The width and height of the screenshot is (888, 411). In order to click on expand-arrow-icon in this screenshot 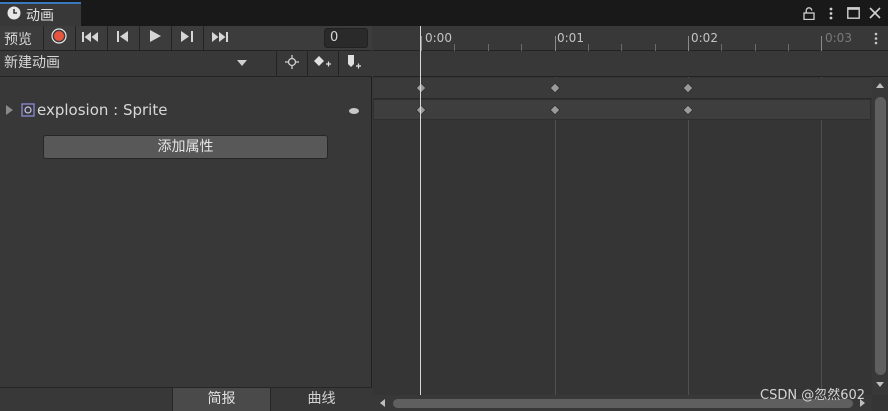, I will do `click(9, 110)`.